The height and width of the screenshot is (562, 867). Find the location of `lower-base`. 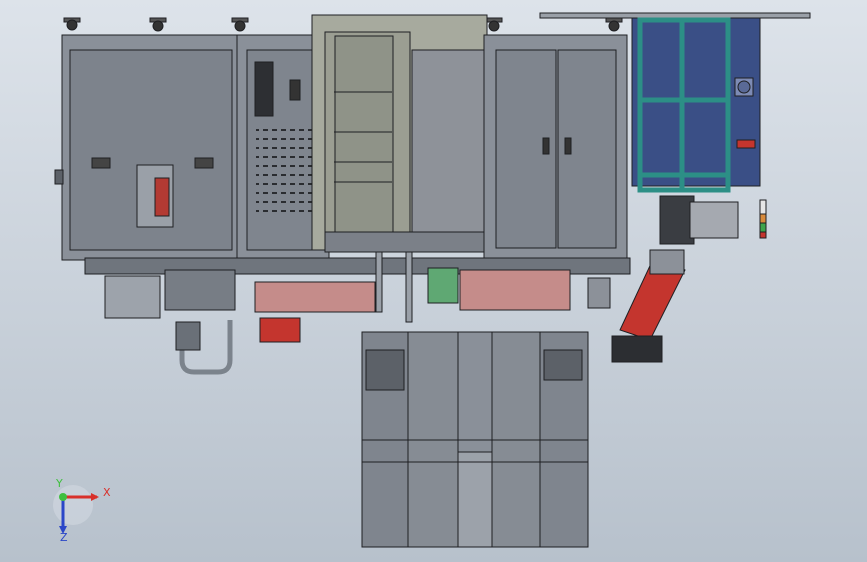

lower-base is located at coordinates (475, 439).